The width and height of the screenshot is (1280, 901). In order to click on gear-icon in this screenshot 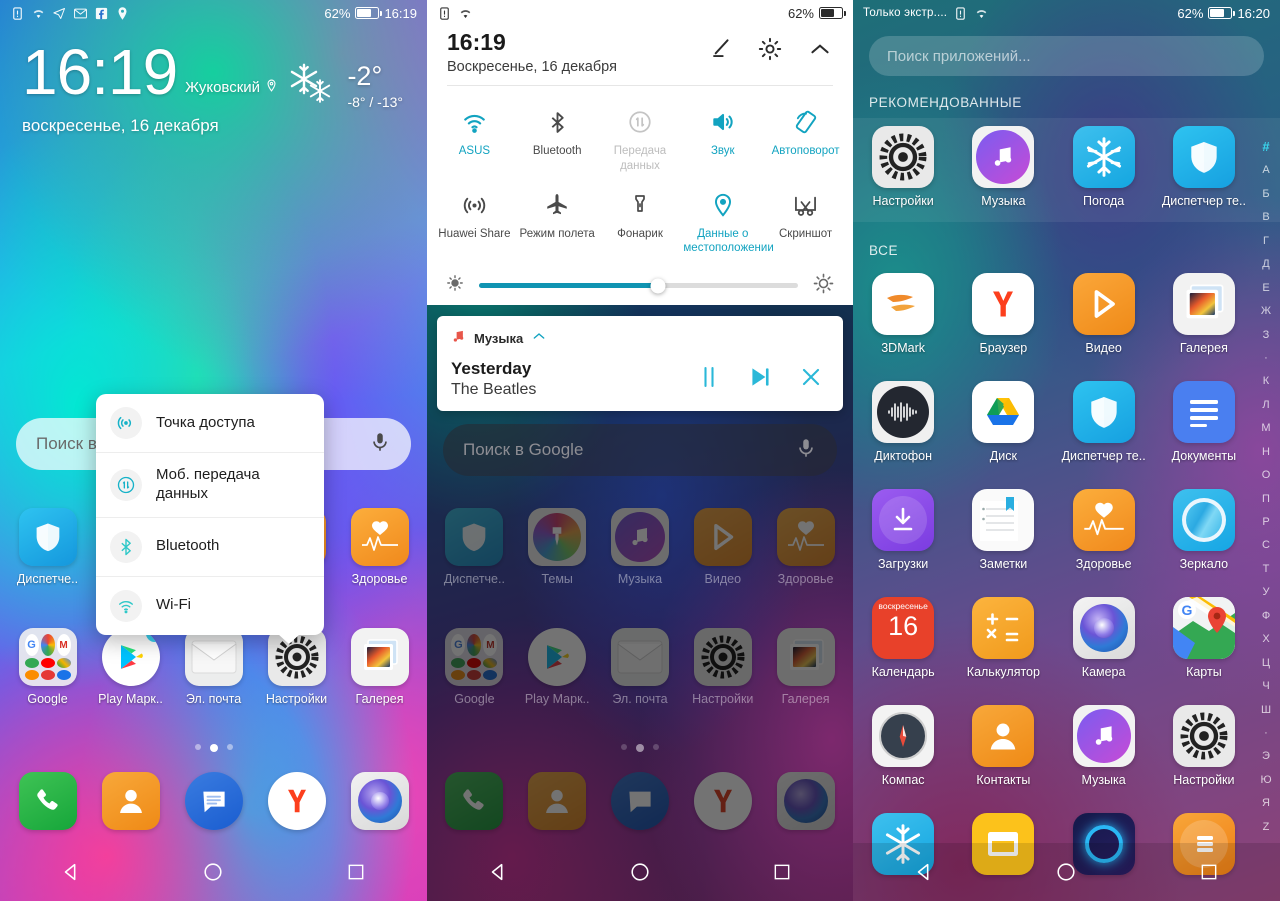, I will do `click(770, 51)`.